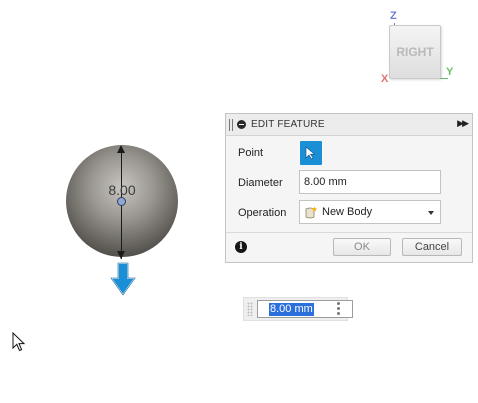  I want to click on dialog-divider, so click(349, 232).